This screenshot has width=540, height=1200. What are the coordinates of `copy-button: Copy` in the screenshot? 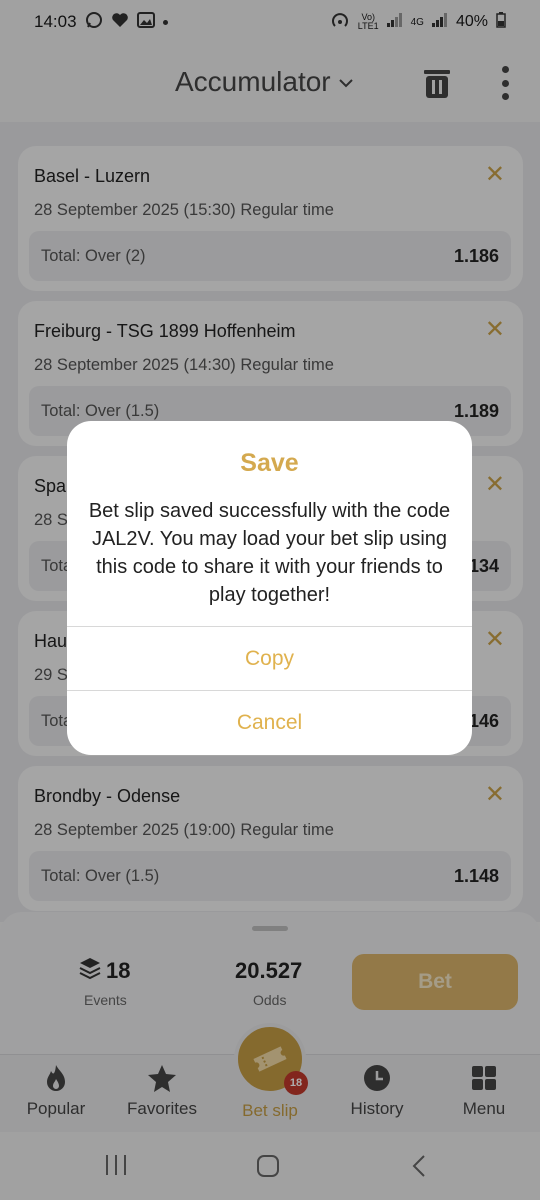 It's located at (269, 659).